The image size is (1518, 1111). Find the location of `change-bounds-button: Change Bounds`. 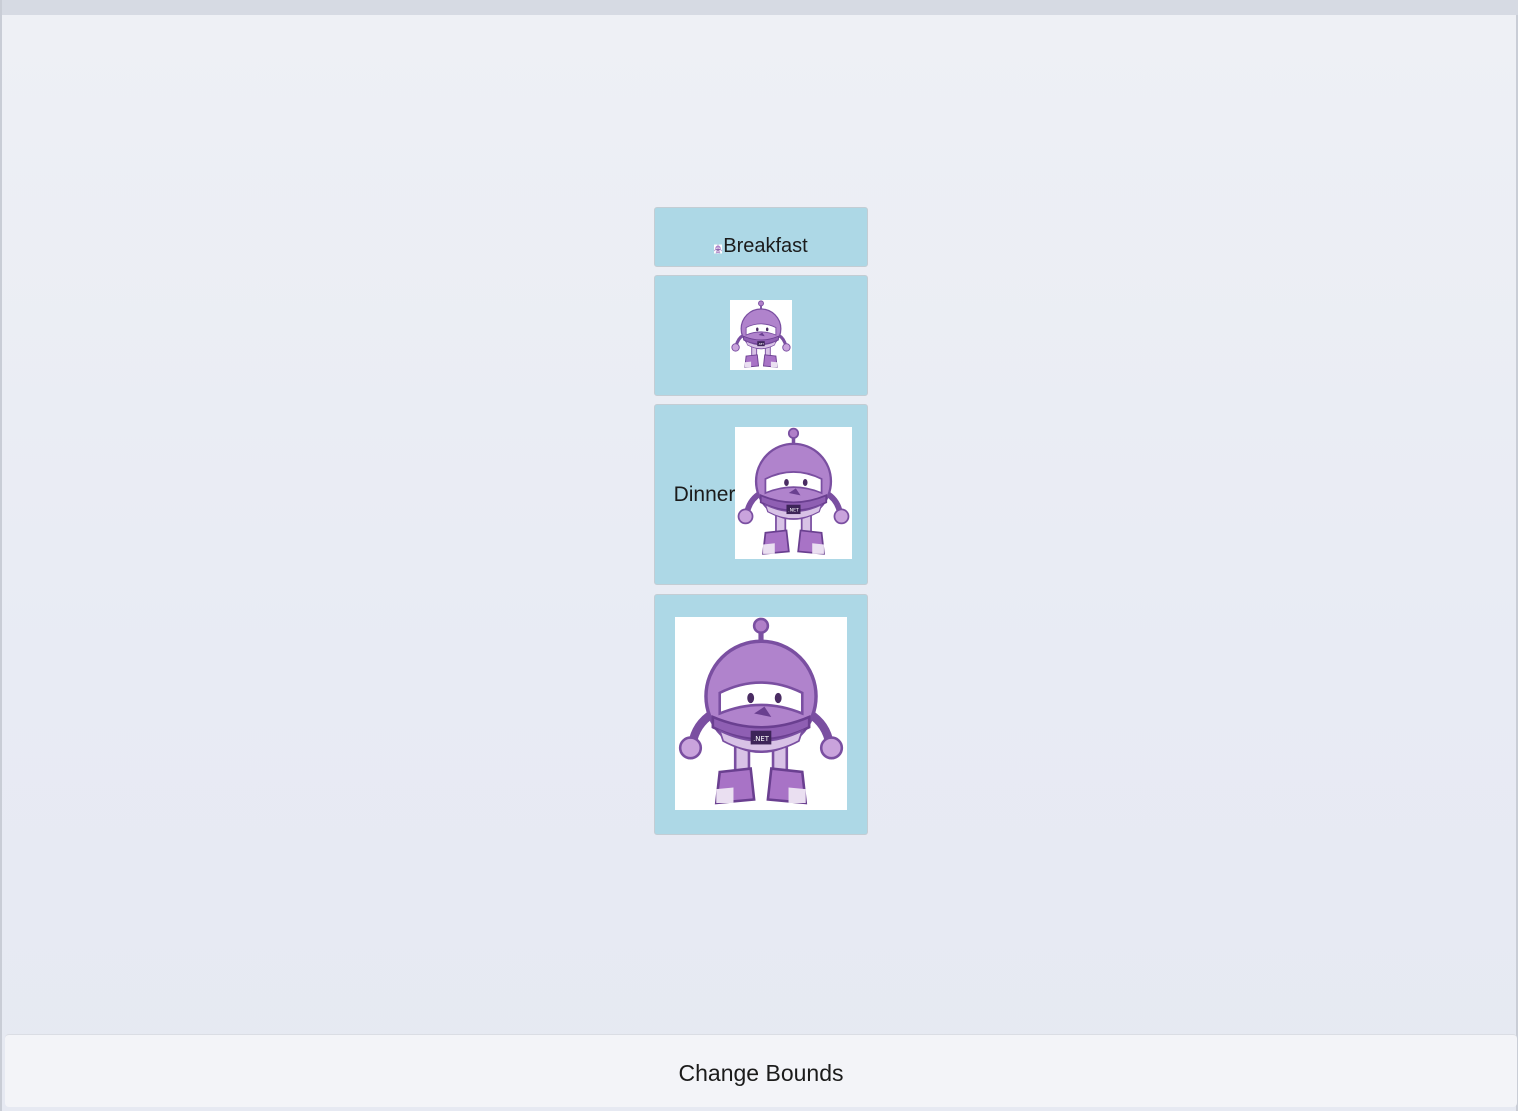

change-bounds-button: Change Bounds is located at coordinates (761, 1070).